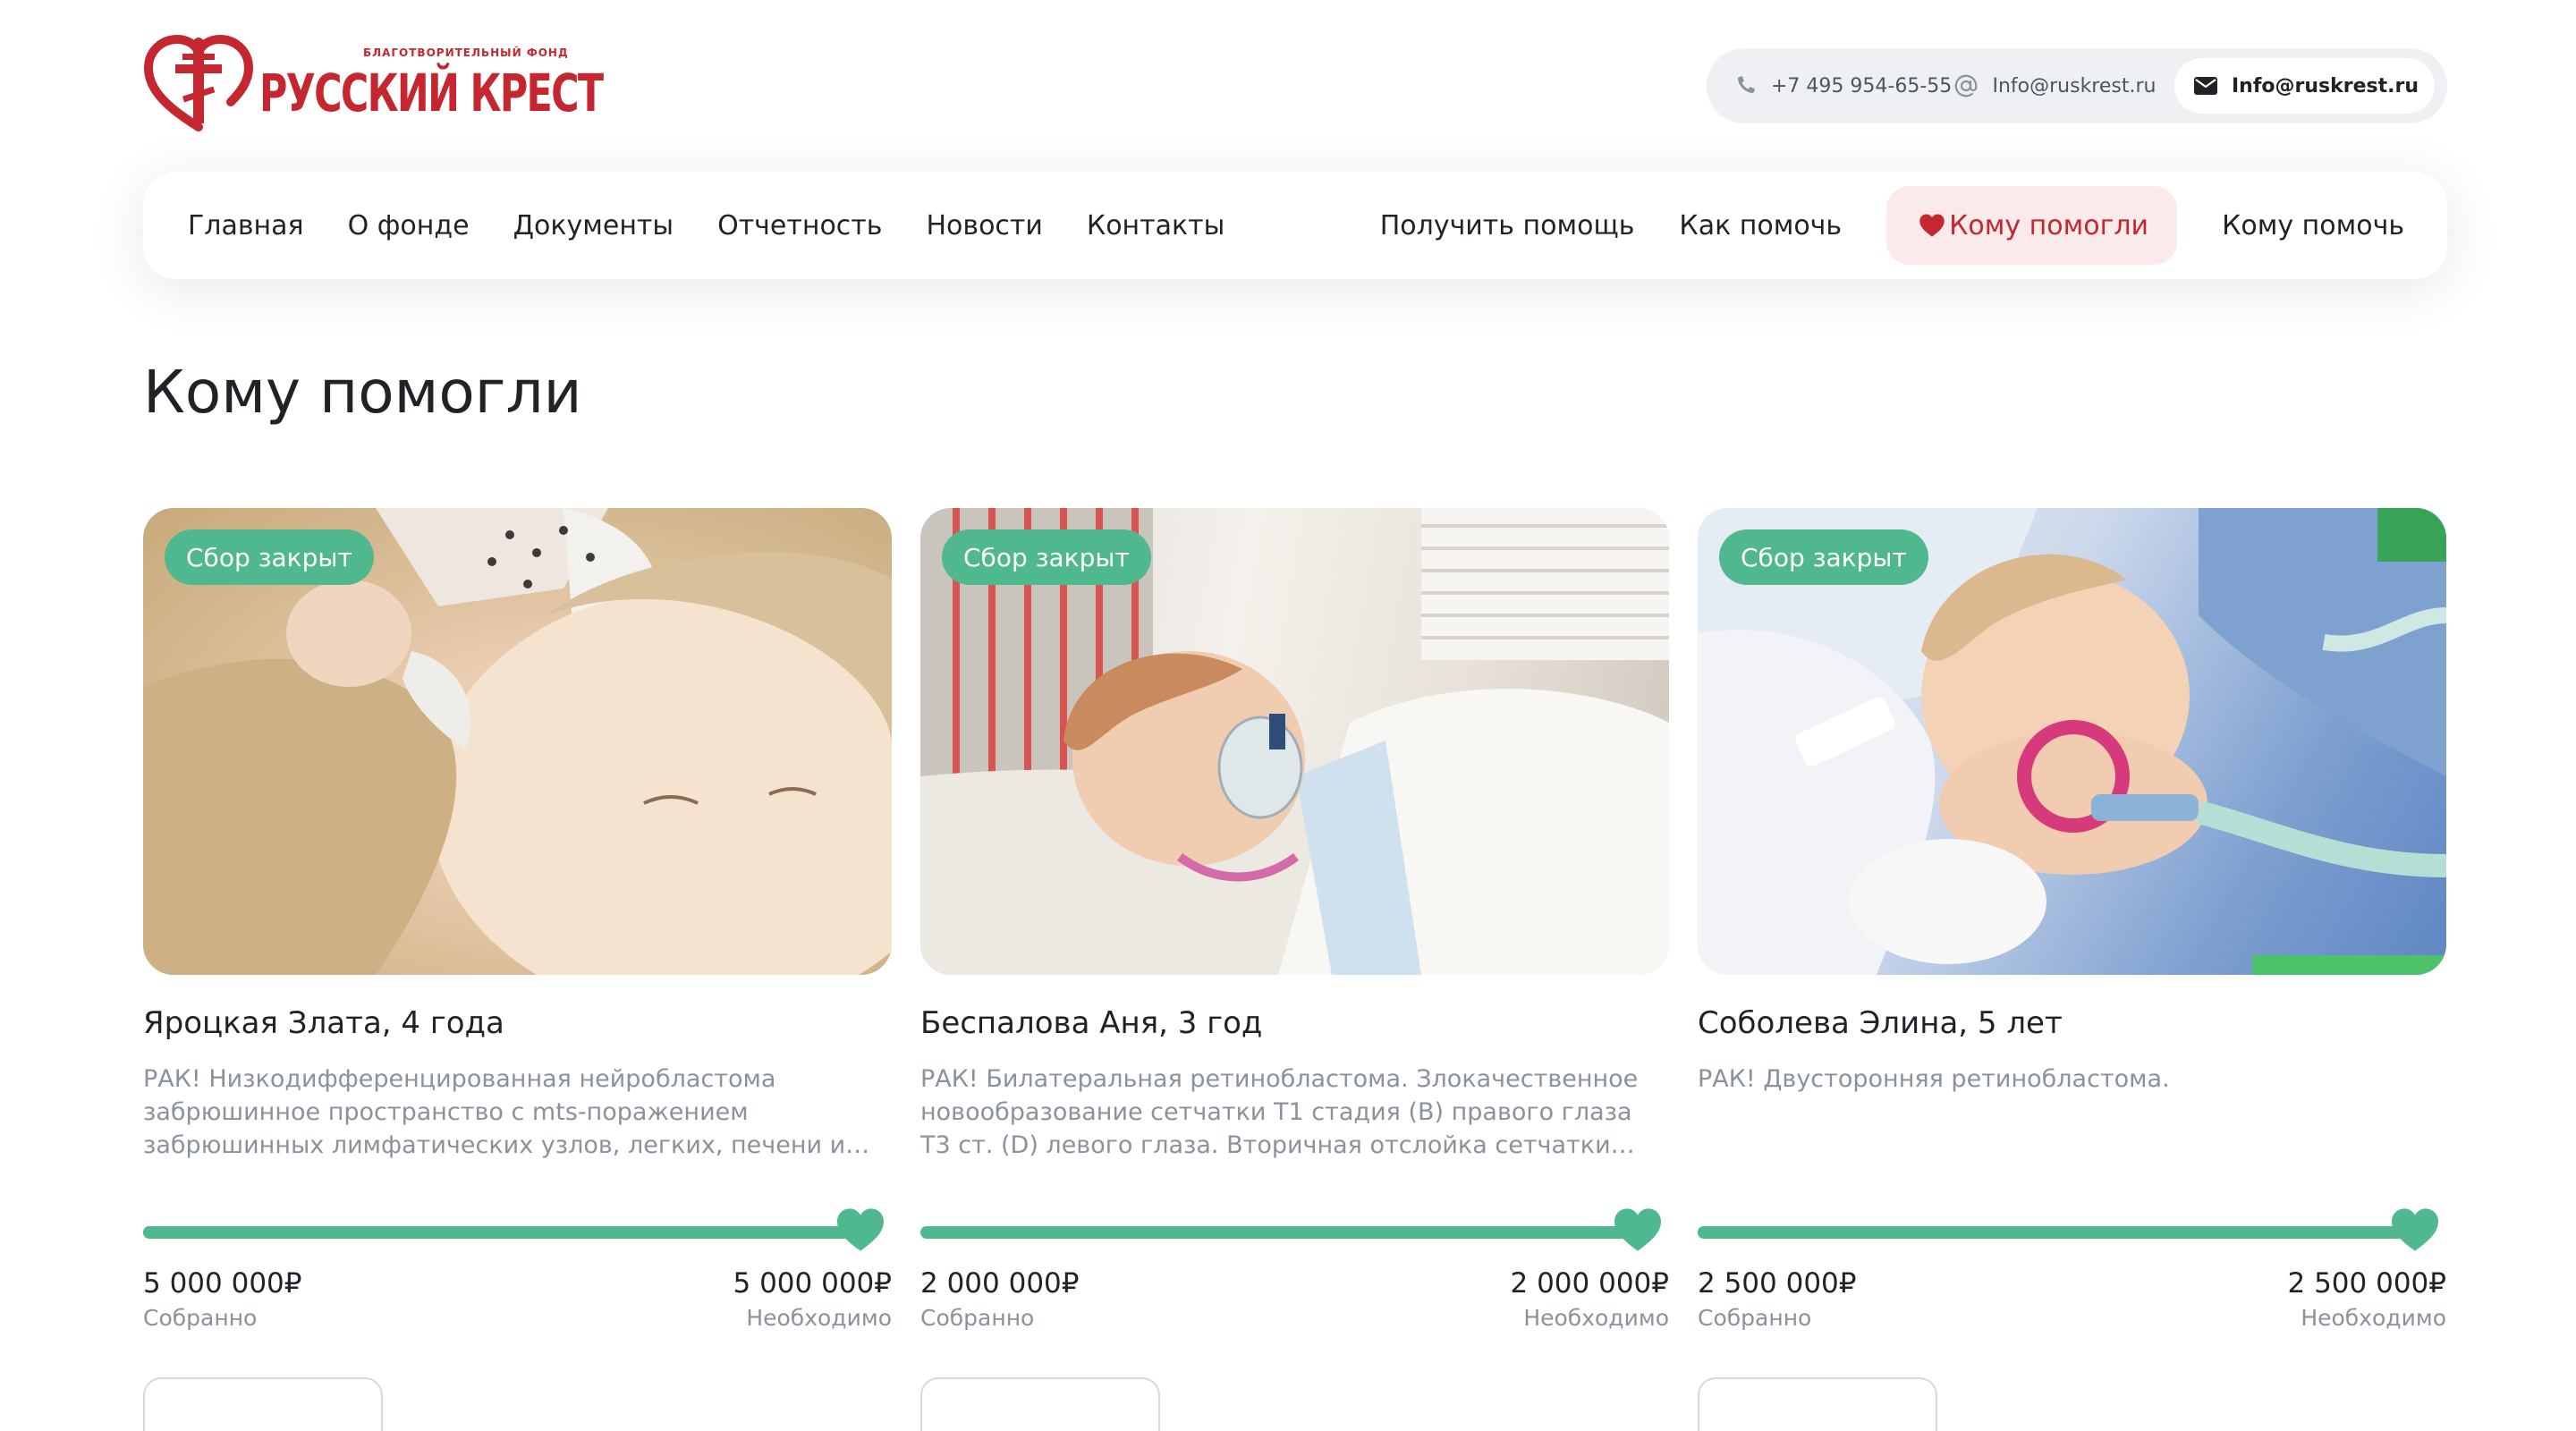 The height and width of the screenshot is (1431, 2576). I want to click on phone-link: +7 495 954-65-55, so click(1842, 86).